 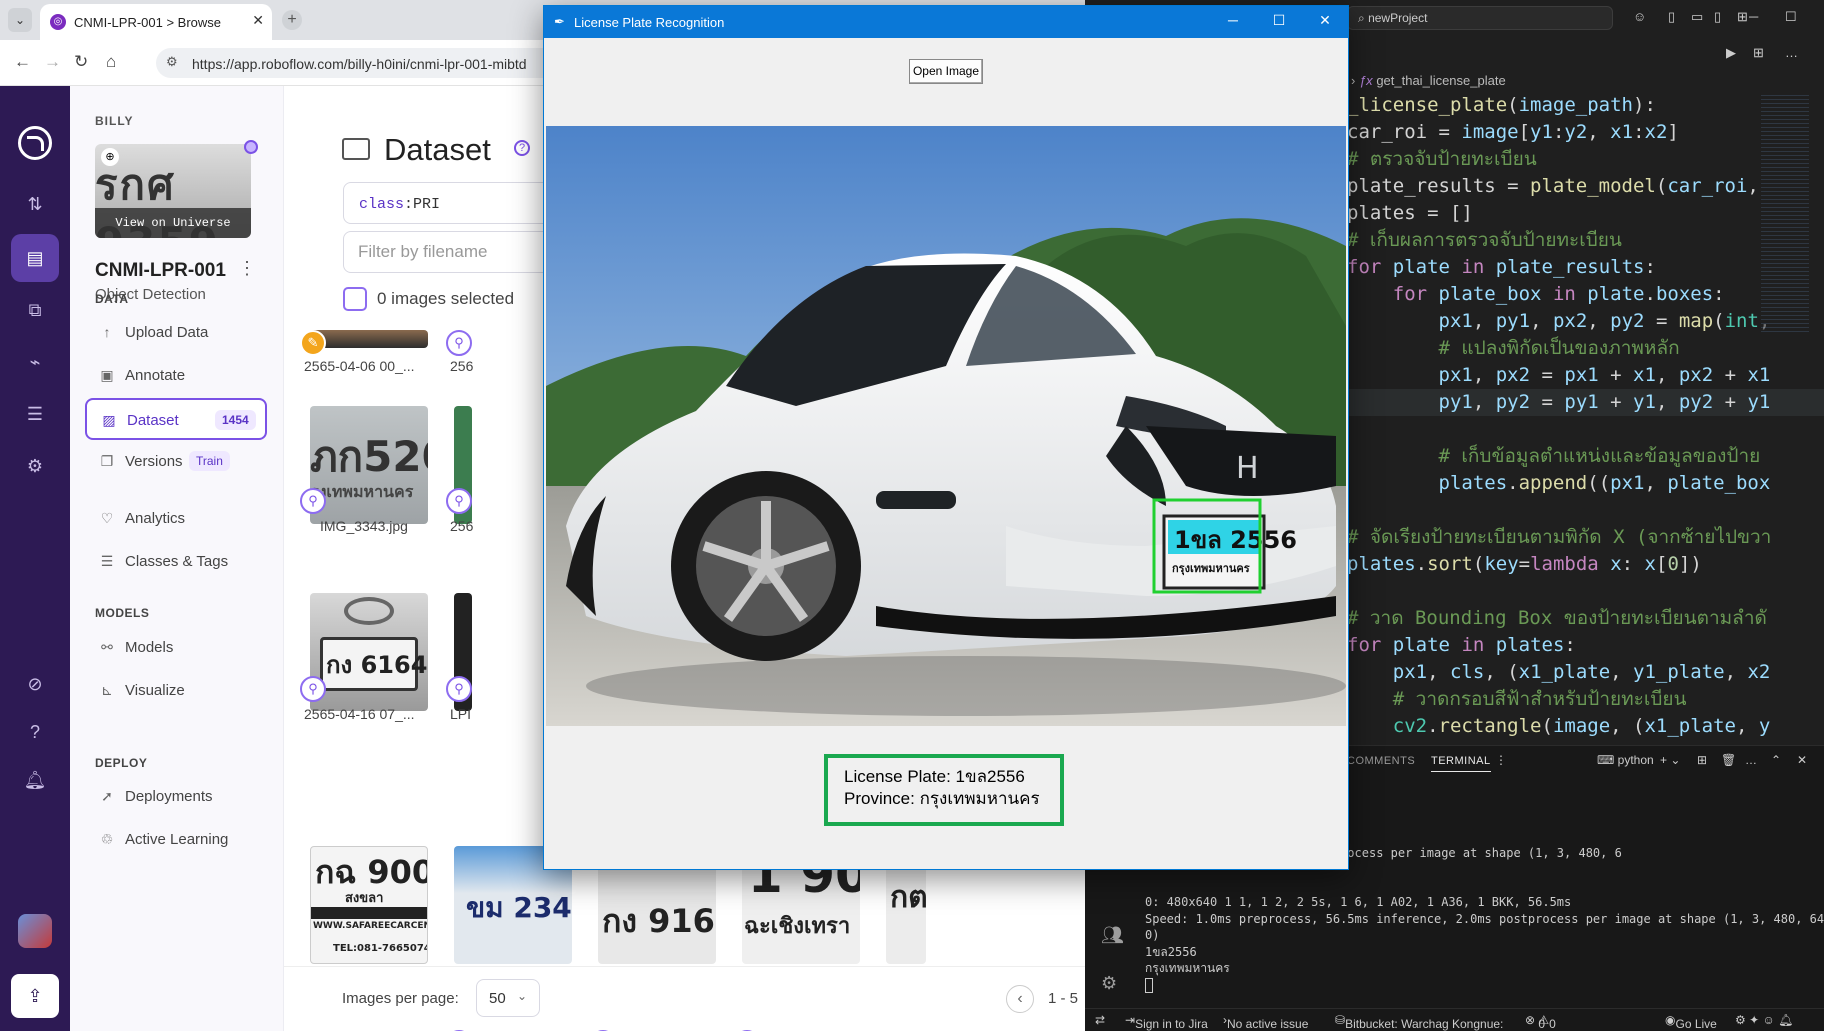 What do you see at coordinates (1791, 17) in the screenshot?
I see `maximize-icon: ☐` at bounding box center [1791, 17].